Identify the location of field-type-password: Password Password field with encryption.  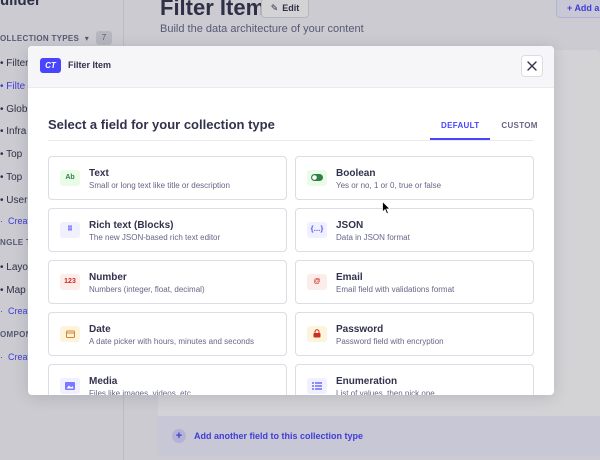
(414, 334).